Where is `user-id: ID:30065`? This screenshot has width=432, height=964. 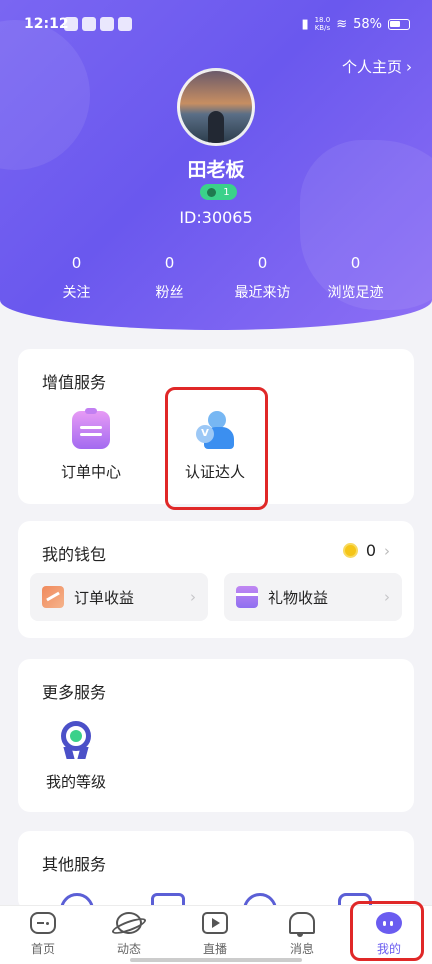
user-id: ID:30065 is located at coordinates (216, 217).